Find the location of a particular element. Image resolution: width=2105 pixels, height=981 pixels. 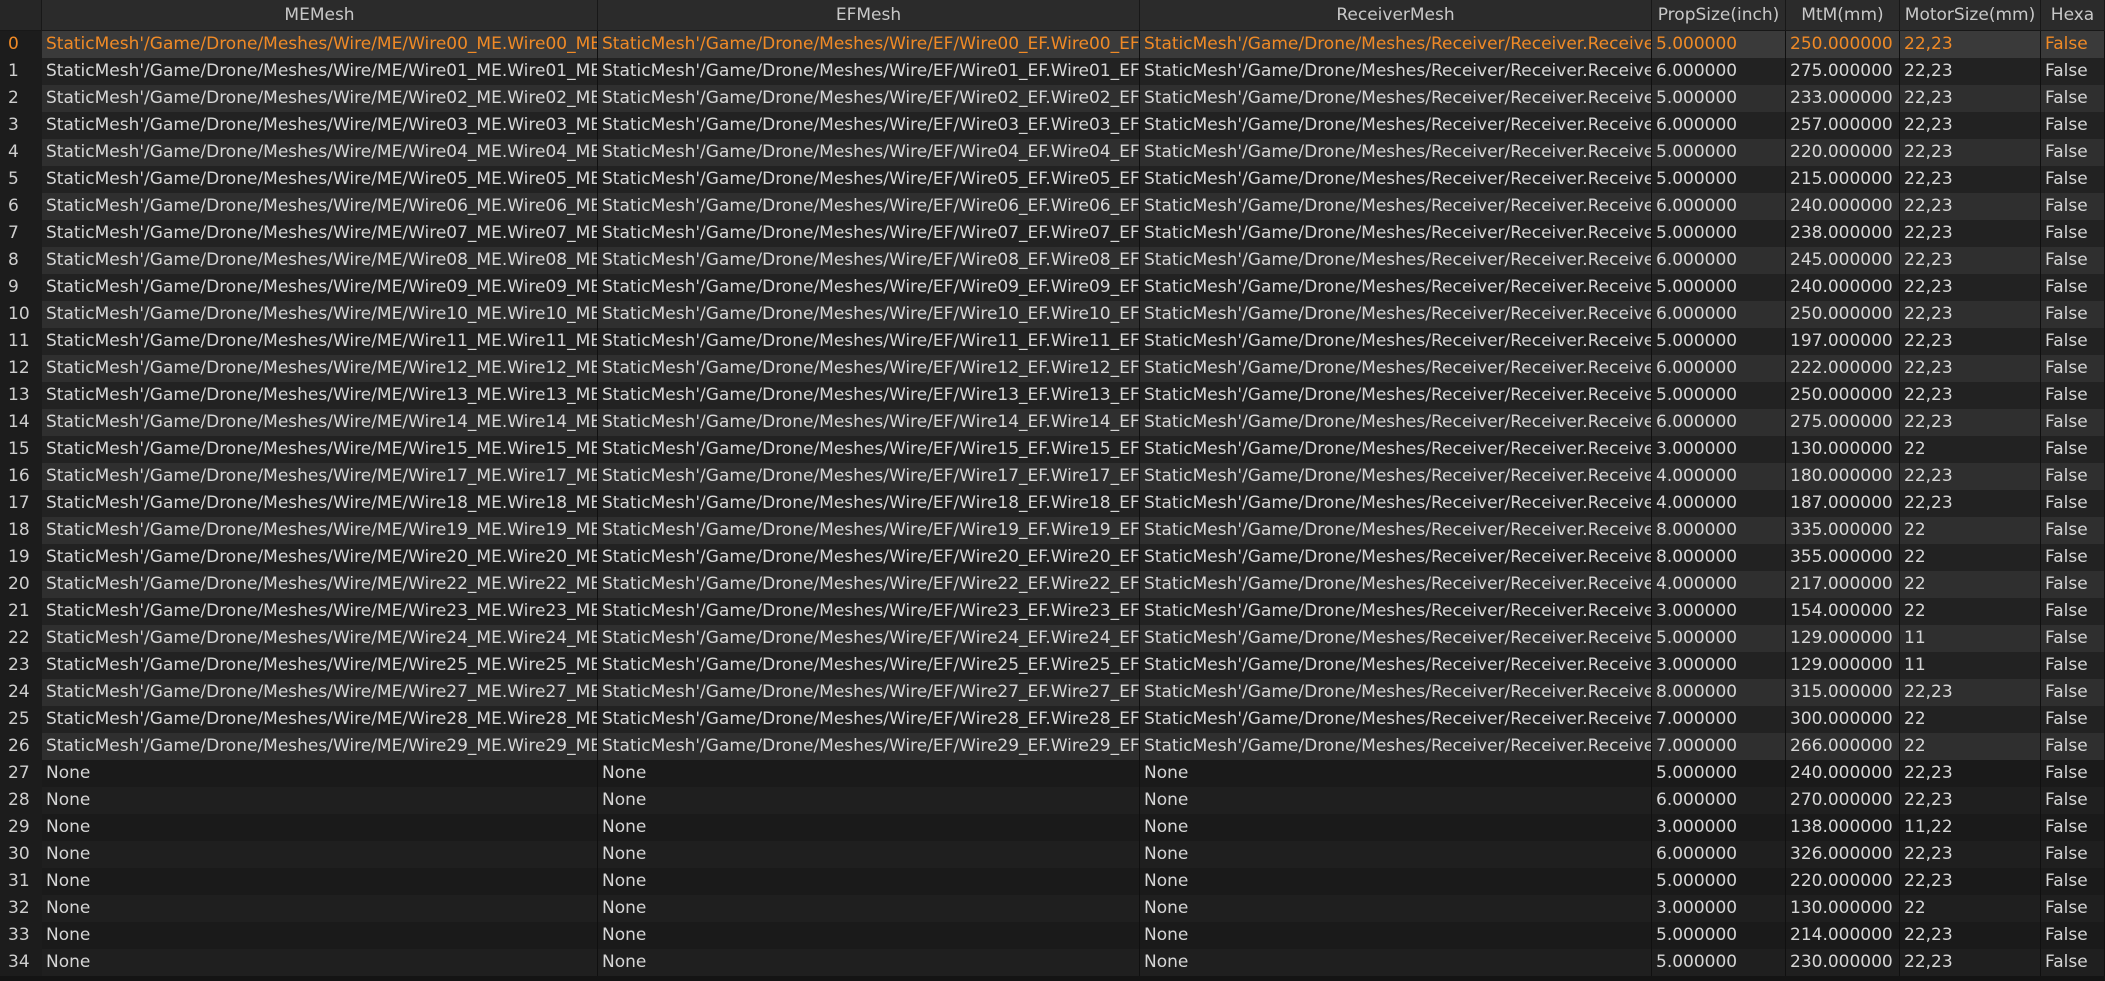

column-header-propsize: PropSize(inch) is located at coordinates (1719, 15).